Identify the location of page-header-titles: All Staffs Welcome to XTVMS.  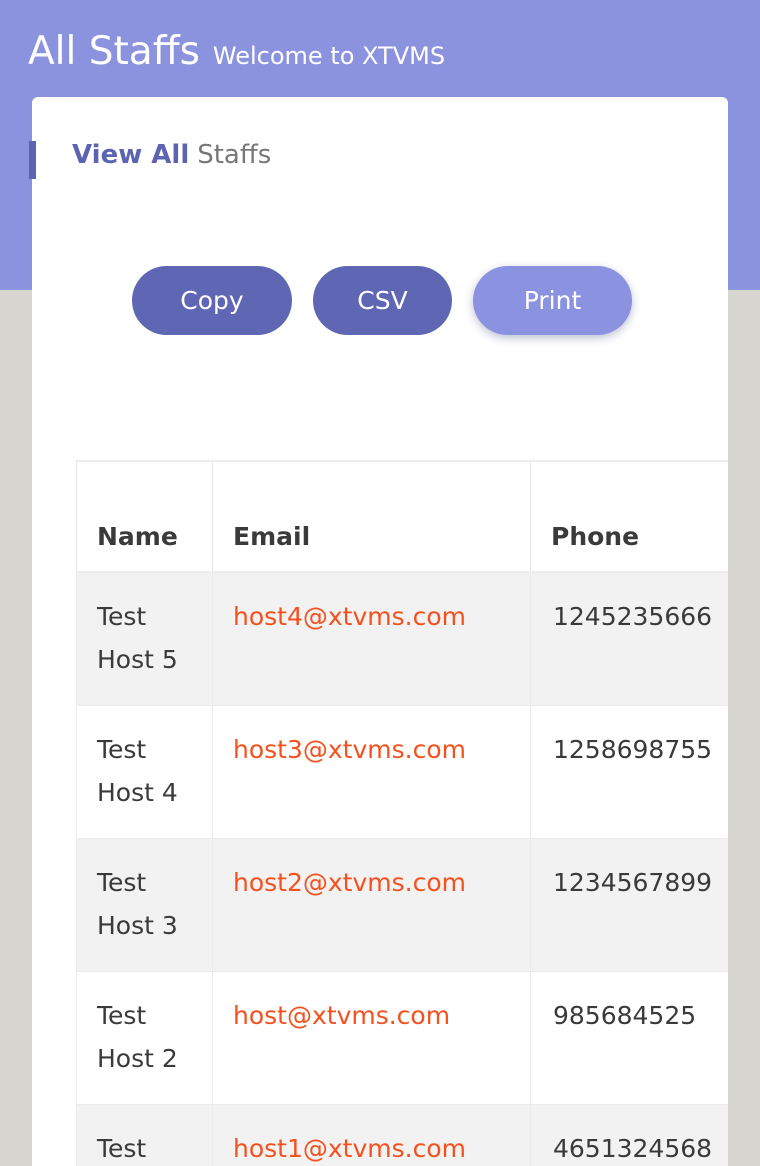
(236, 52).